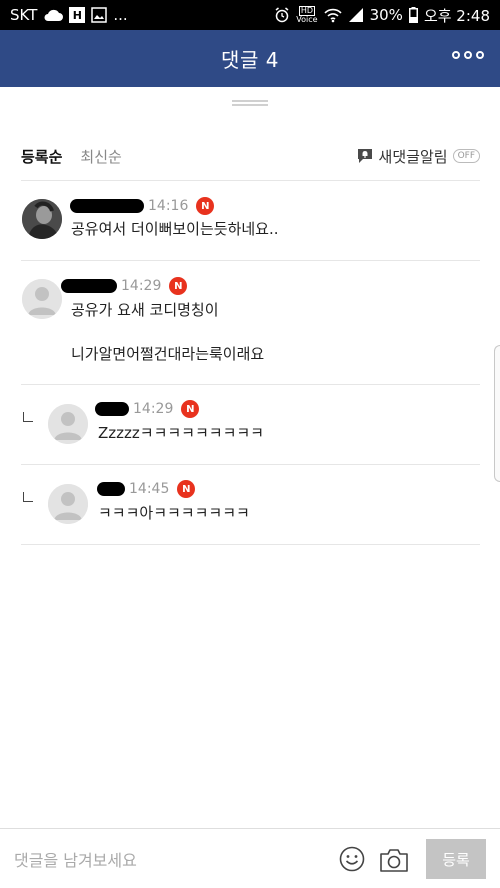  I want to click on divider, so click(250, 544).